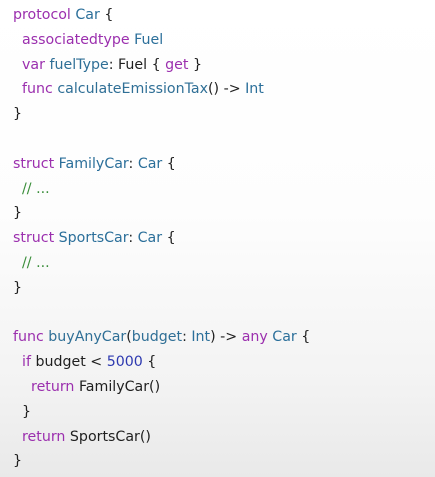  Describe the element at coordinates (133, 89) in the screenshot. I see `code-token-function: calculateEmissionTax` at that location.